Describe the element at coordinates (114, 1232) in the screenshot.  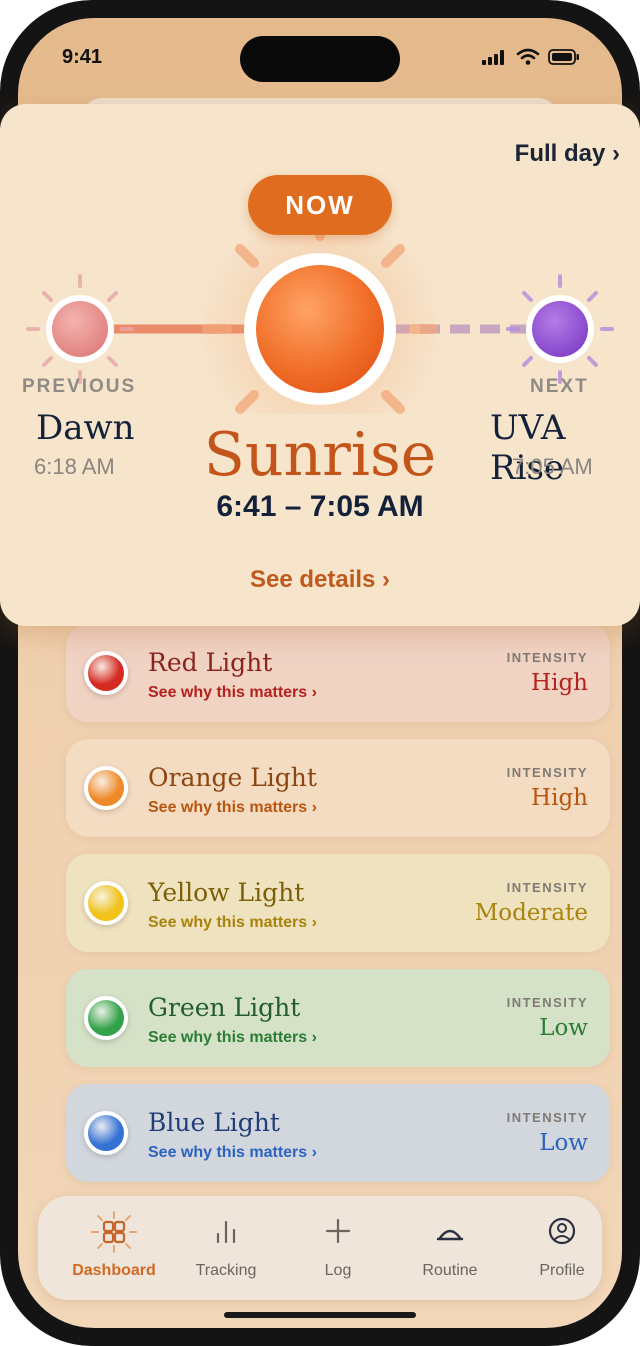
I see `dashboard-icon` at that location.